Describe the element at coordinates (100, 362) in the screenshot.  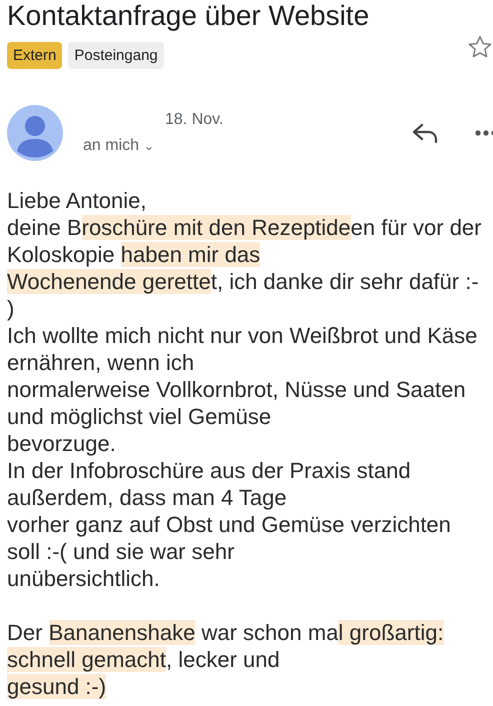
I see `body-text-line: ernähren, wenn ich` at that location.